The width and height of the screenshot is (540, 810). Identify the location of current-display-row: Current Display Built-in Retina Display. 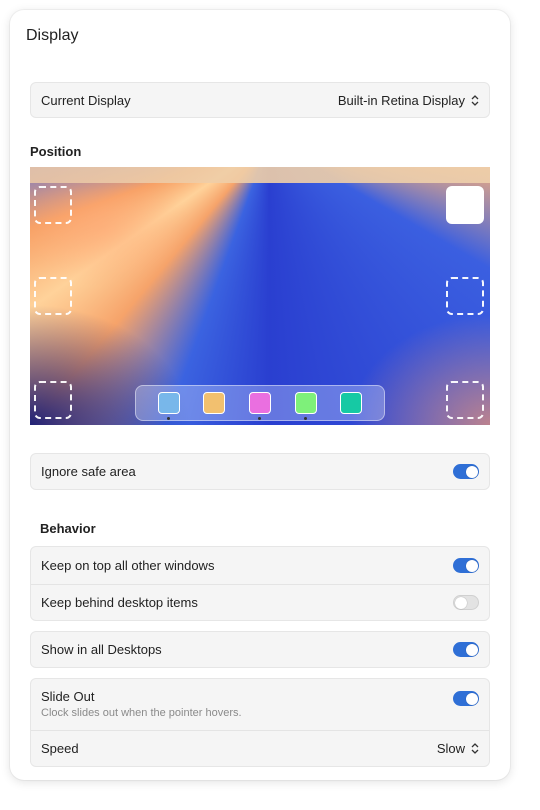
(260, 100).